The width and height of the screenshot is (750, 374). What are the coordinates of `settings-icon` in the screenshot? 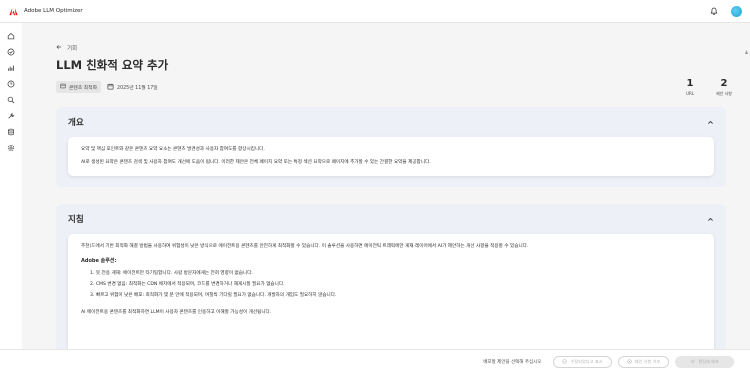 It's located at (11, 148).